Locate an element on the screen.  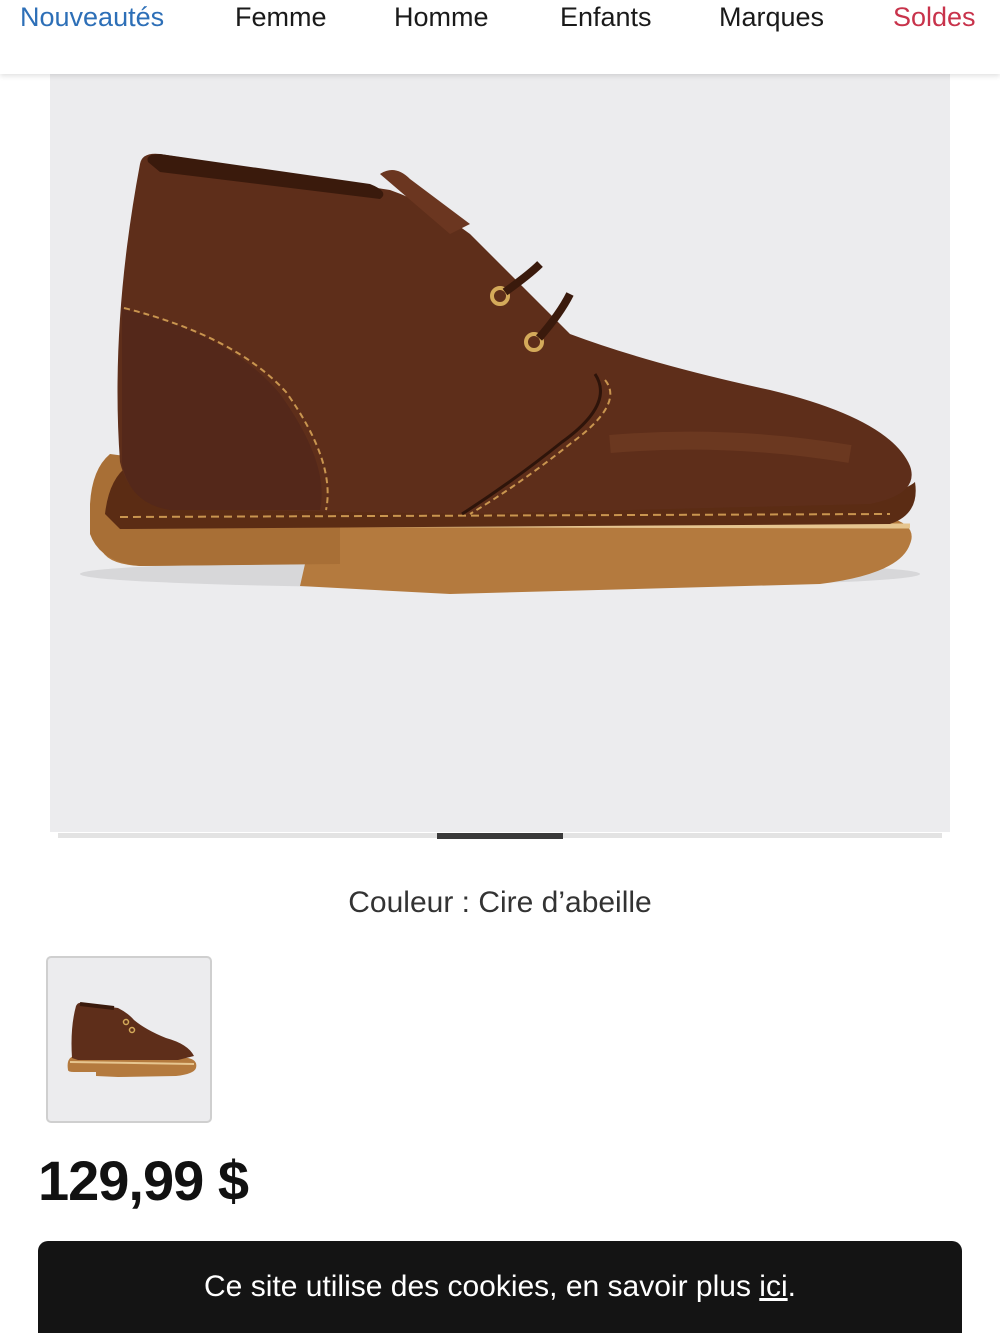
nav-item-femme: Femme is located at coordinates (281, 17).